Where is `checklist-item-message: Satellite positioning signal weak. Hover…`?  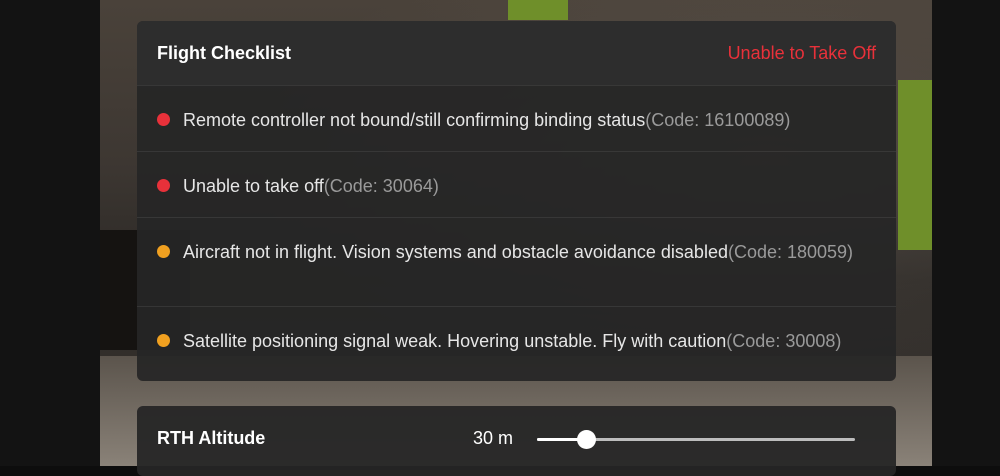
checklist-item-message: Satellite positioning signal weak. Hover… is located at coordinates (455, 341).